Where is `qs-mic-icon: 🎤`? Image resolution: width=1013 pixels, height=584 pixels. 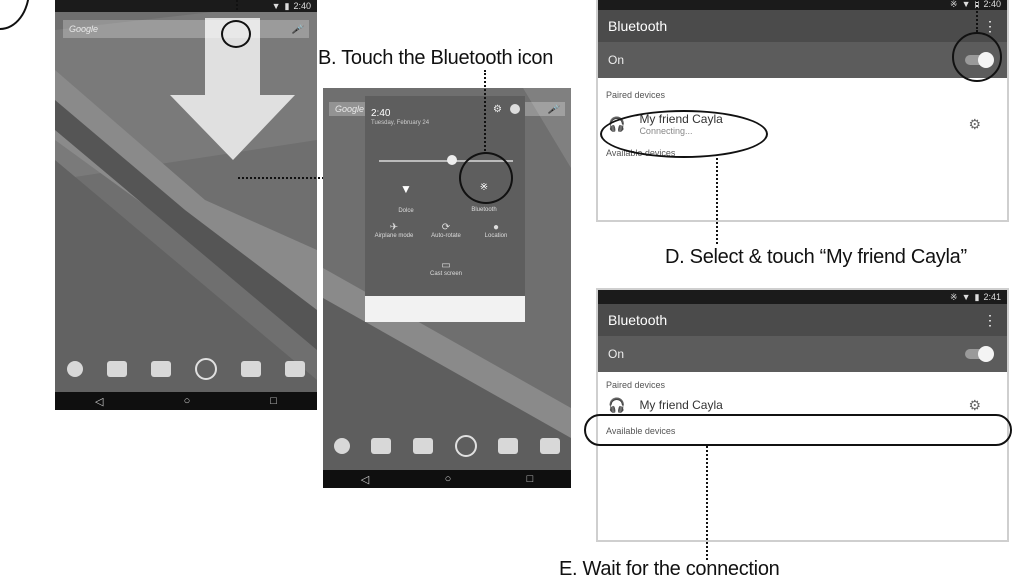 qs-mic-icon: 🎤 is located at coordinates (553, 109).